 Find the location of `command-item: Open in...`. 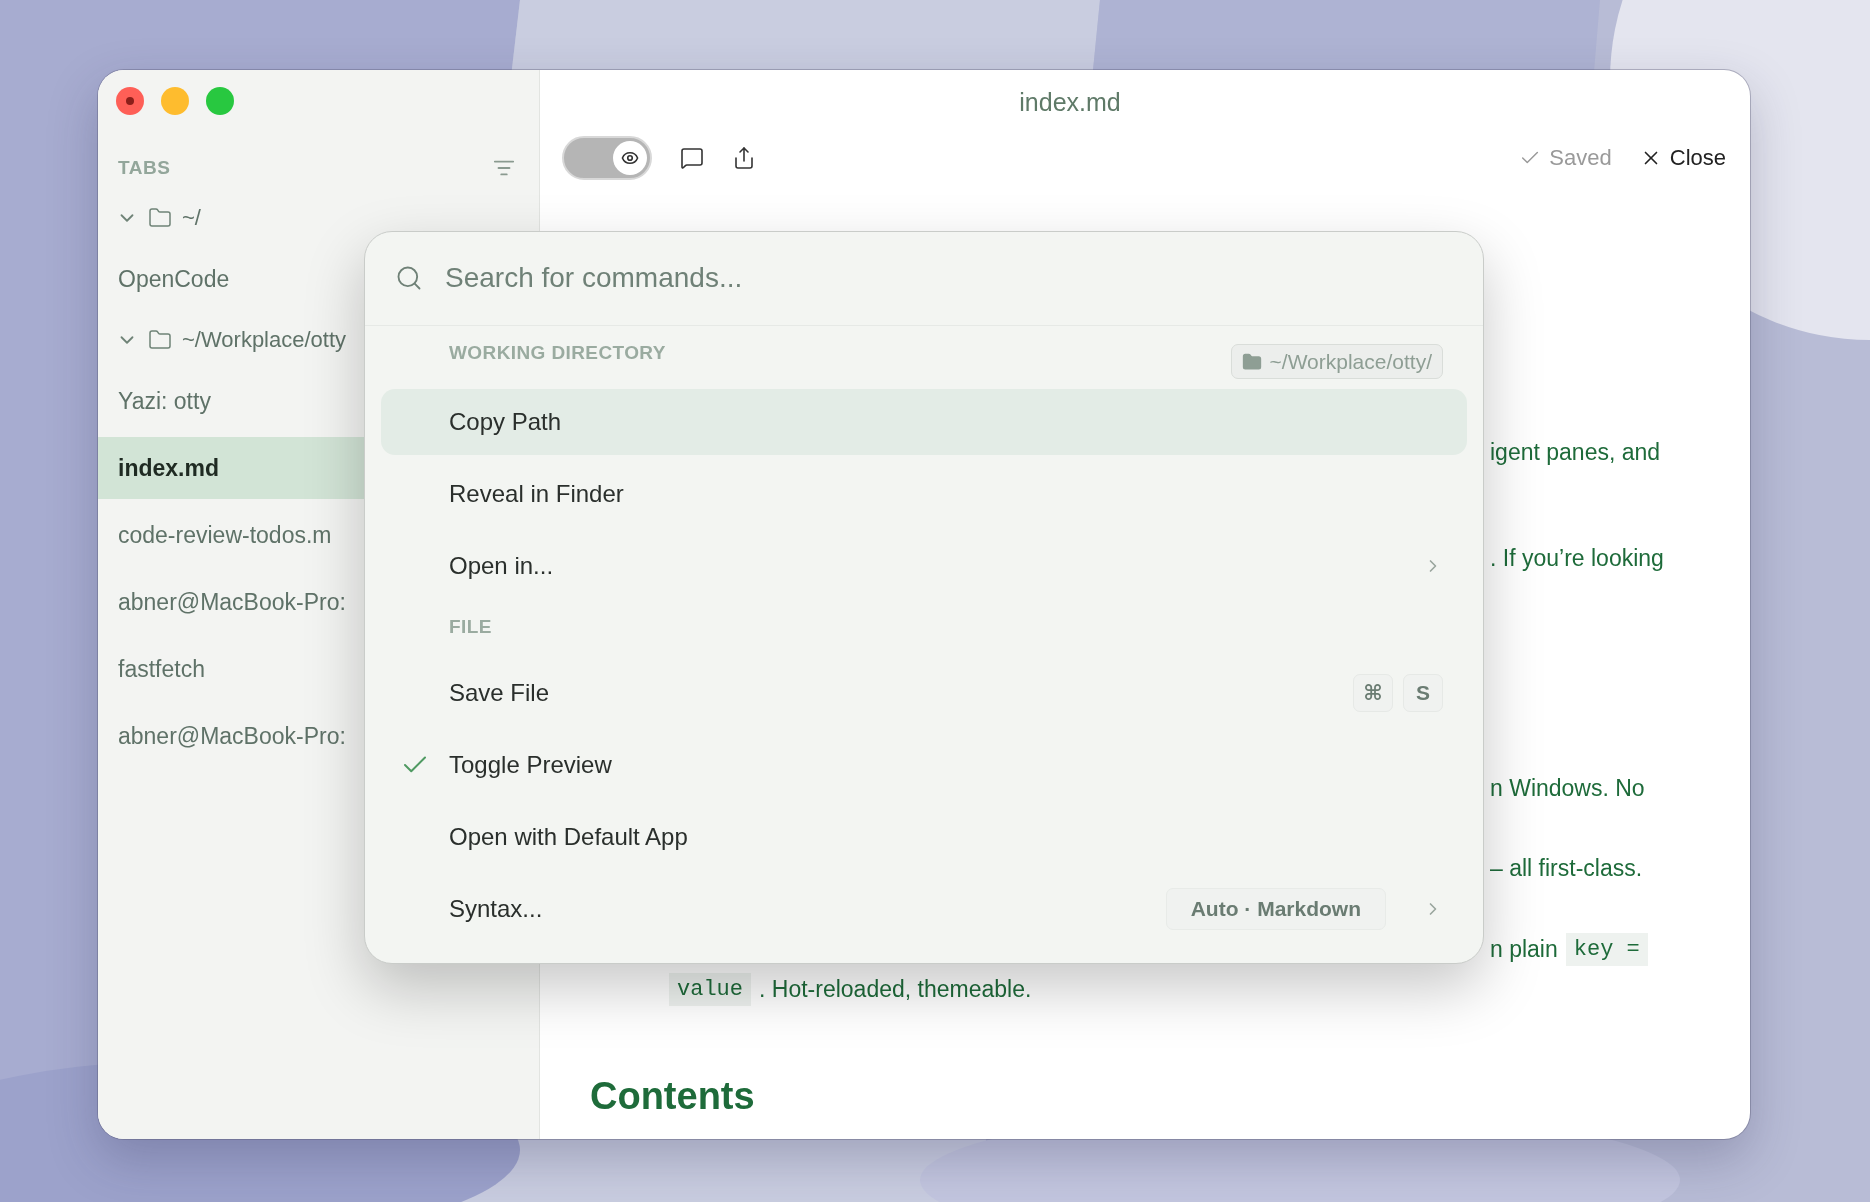

command-item: Open in... is located at coordinates (924, 565).